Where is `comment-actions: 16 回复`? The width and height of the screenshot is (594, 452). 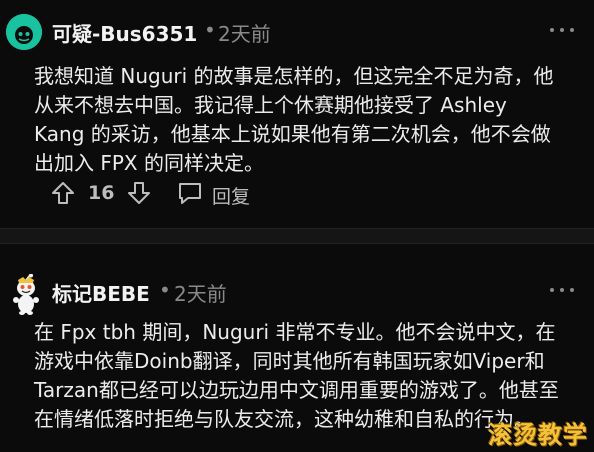
comment-actions: 16 回复 is located at coordinates (200, 194).